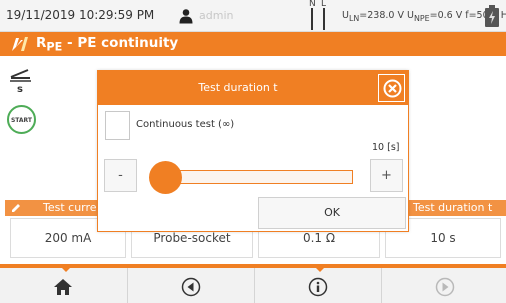 The image size is (506, 303). Describe the element at coordinates (253, 44) in the screenshot. I see `title-bar: RPE - PE continuity` at that location.